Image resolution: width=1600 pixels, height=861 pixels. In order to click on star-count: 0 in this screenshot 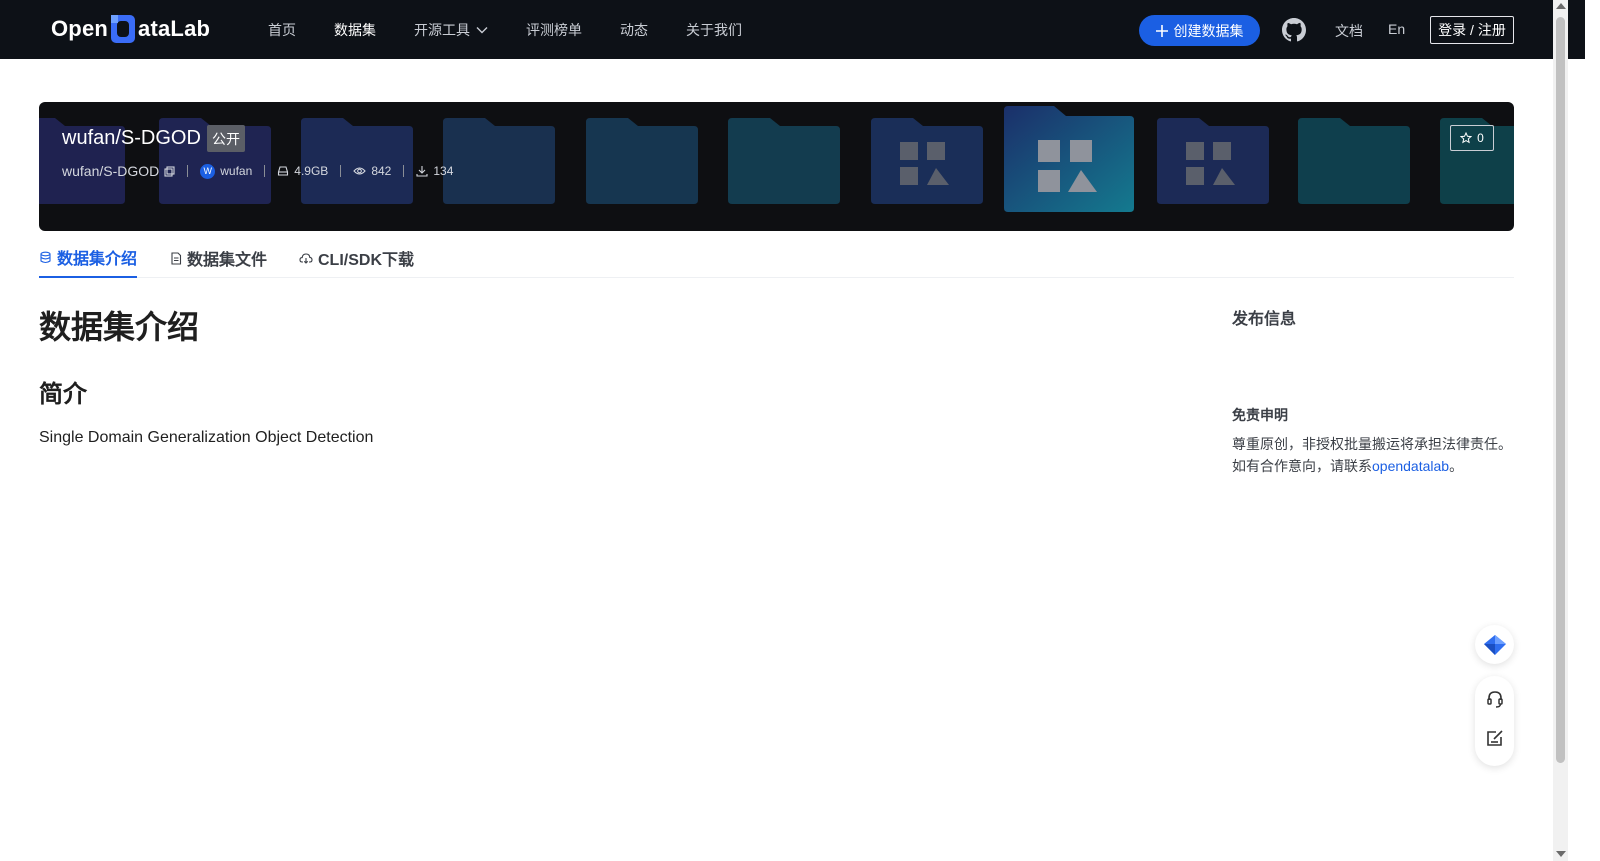, I will do `click(1480, 138)`.